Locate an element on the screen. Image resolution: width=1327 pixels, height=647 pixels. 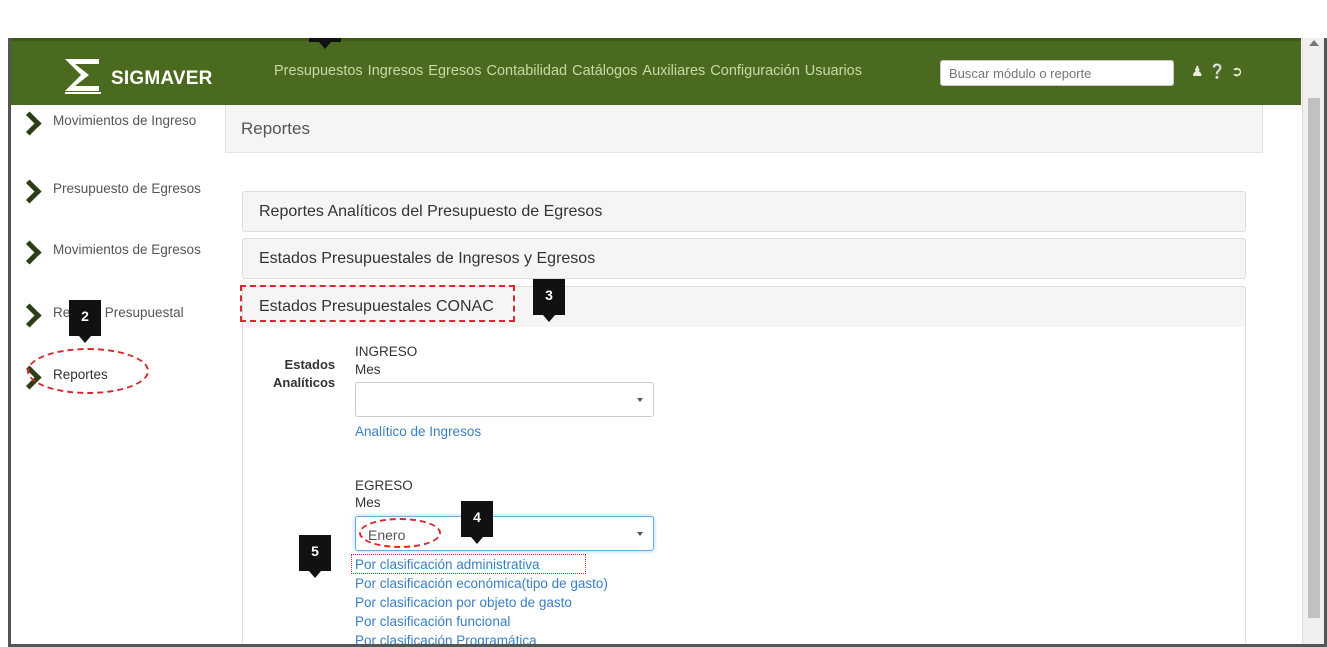
link-clasificacion-funcional: Por clasificación funcional is located at coordinates (432, 621).